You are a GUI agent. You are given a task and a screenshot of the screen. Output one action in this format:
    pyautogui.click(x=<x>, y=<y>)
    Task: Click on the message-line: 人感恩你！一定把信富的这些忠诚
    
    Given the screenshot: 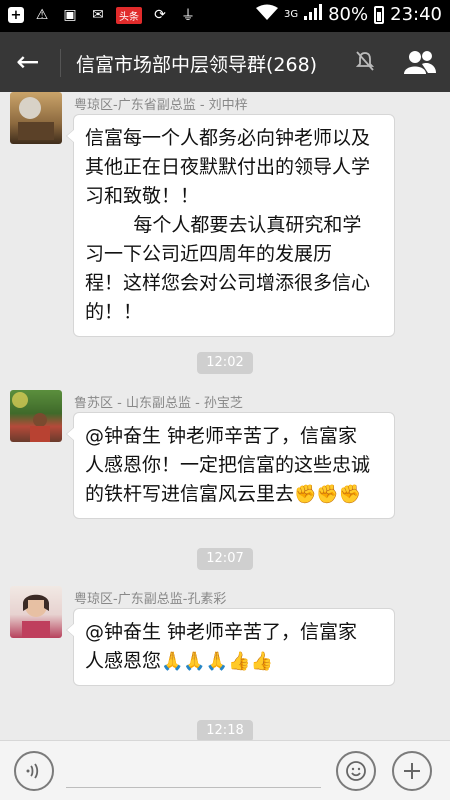 What is the action you would take?
    pyautogui.click(x=228, y=465)
    